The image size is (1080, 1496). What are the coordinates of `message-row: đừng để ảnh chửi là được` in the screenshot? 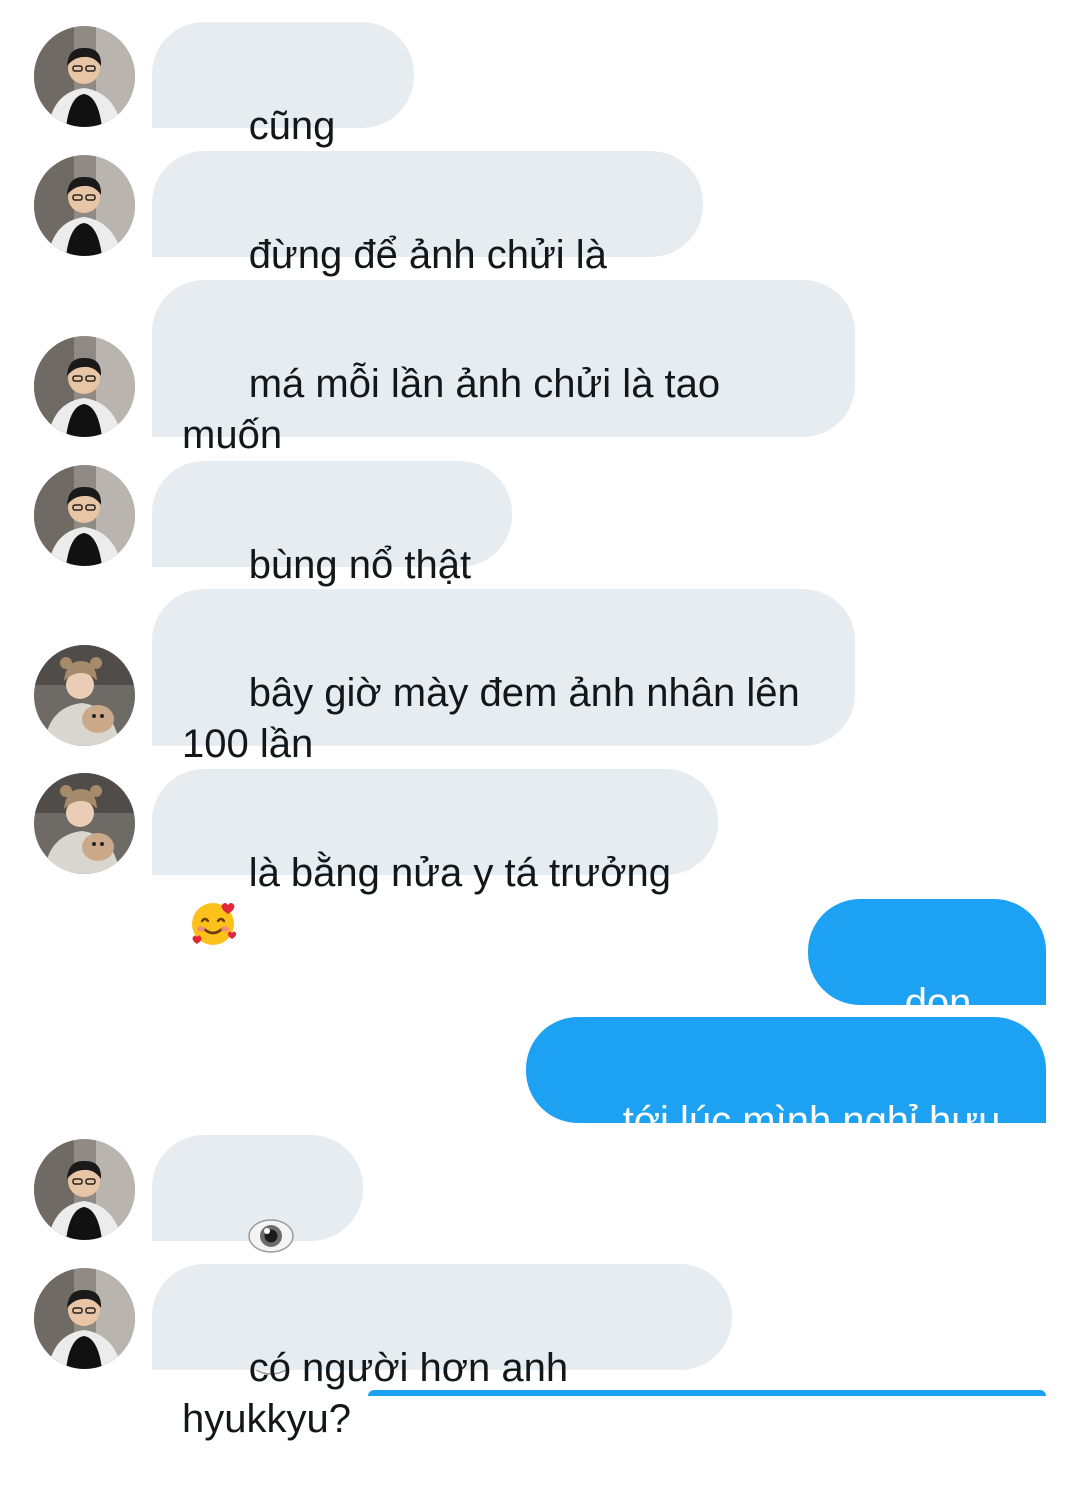 It's located at (540, 239).